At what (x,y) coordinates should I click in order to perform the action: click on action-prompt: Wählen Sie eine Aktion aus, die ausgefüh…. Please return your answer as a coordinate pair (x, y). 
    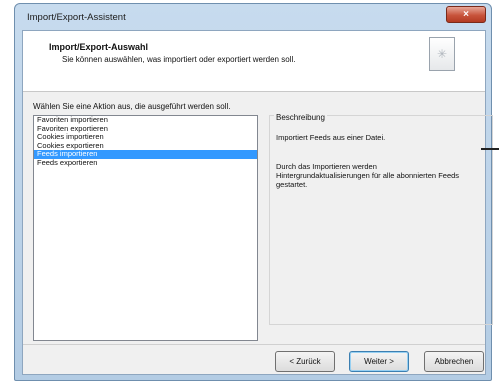
    Looking at the image, I should click on (132, 106).